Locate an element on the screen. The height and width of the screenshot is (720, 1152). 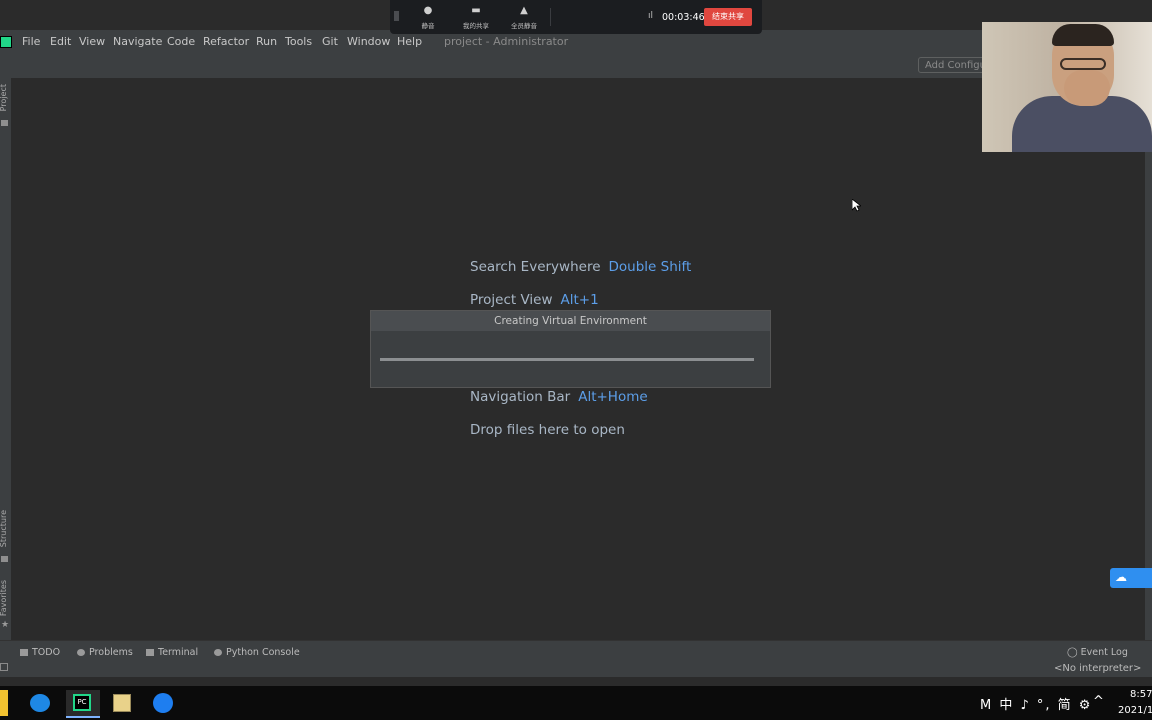
hint-search-everywhere: Search Everywhere Double Shift is located at coordinates (580, 267).